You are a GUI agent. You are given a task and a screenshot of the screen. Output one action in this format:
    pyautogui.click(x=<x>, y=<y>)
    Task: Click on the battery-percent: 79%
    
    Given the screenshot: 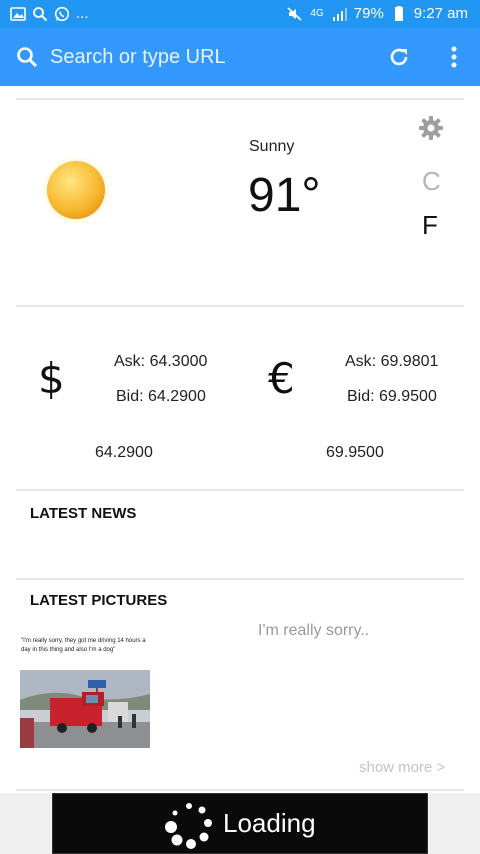 What is the action you would take?
    pyautogui.click(x=368, y=13)
    